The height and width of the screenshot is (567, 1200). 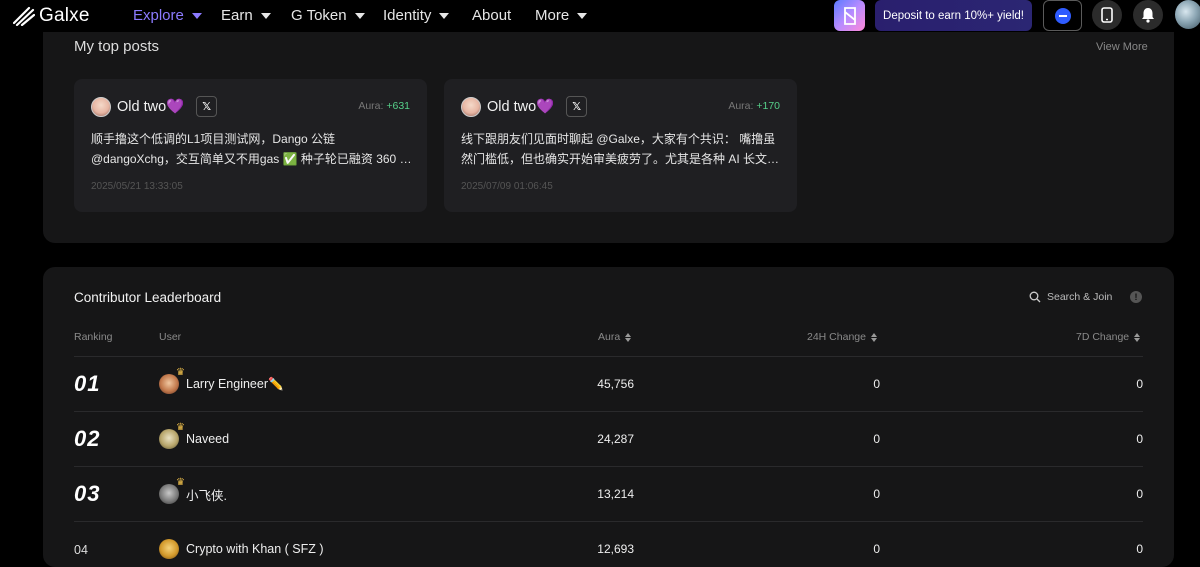 I want to click on rank-number: 04, so click(x=81, y=550).